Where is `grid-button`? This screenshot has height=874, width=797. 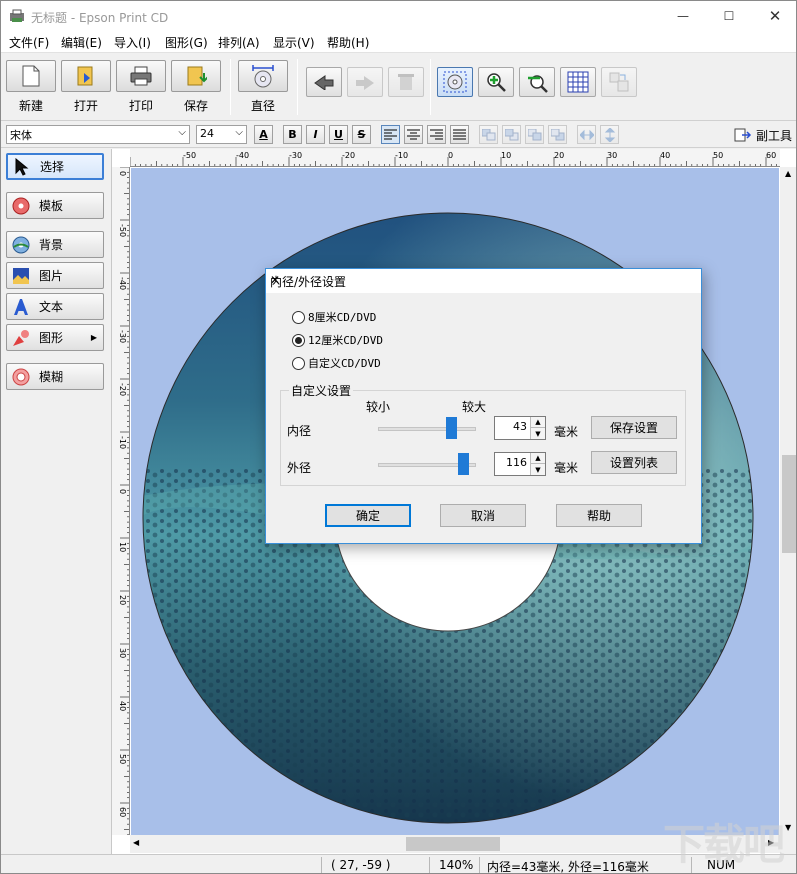
grid-button is located at coordinates (578, 82).